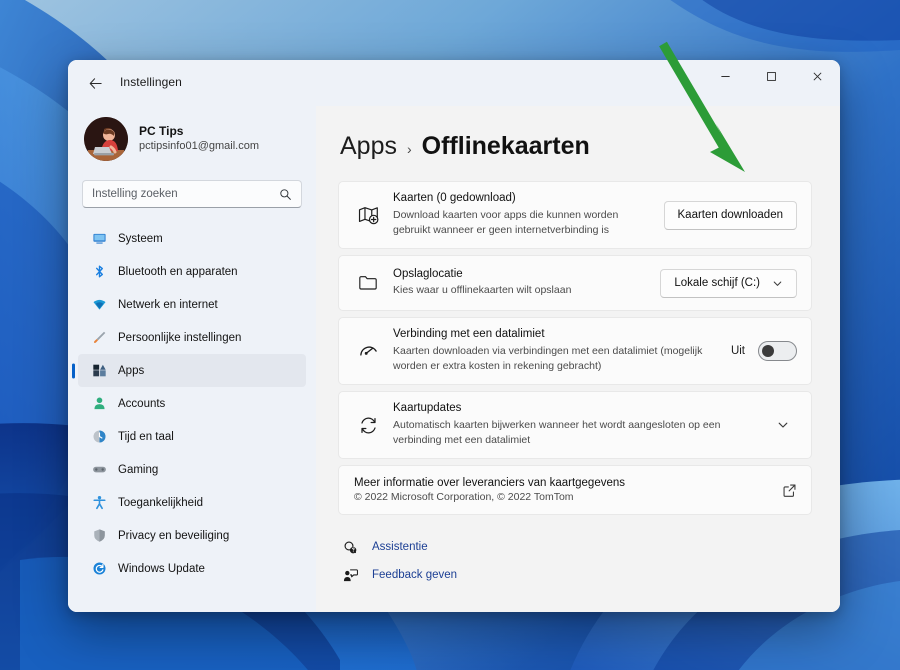 The height and width of the screenshot is (670, 900). Describe the element at coordinates (768, 351) in the screenshot. I see `toggle-knob` at that location.